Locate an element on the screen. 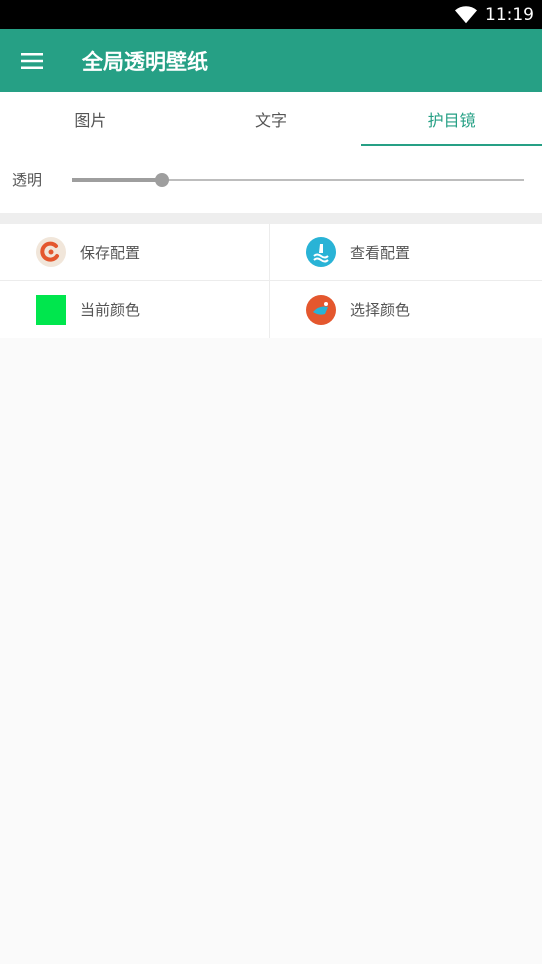 This screenshot has width=542, height=964. current-color-swatch is located at coordinates (51, 309).